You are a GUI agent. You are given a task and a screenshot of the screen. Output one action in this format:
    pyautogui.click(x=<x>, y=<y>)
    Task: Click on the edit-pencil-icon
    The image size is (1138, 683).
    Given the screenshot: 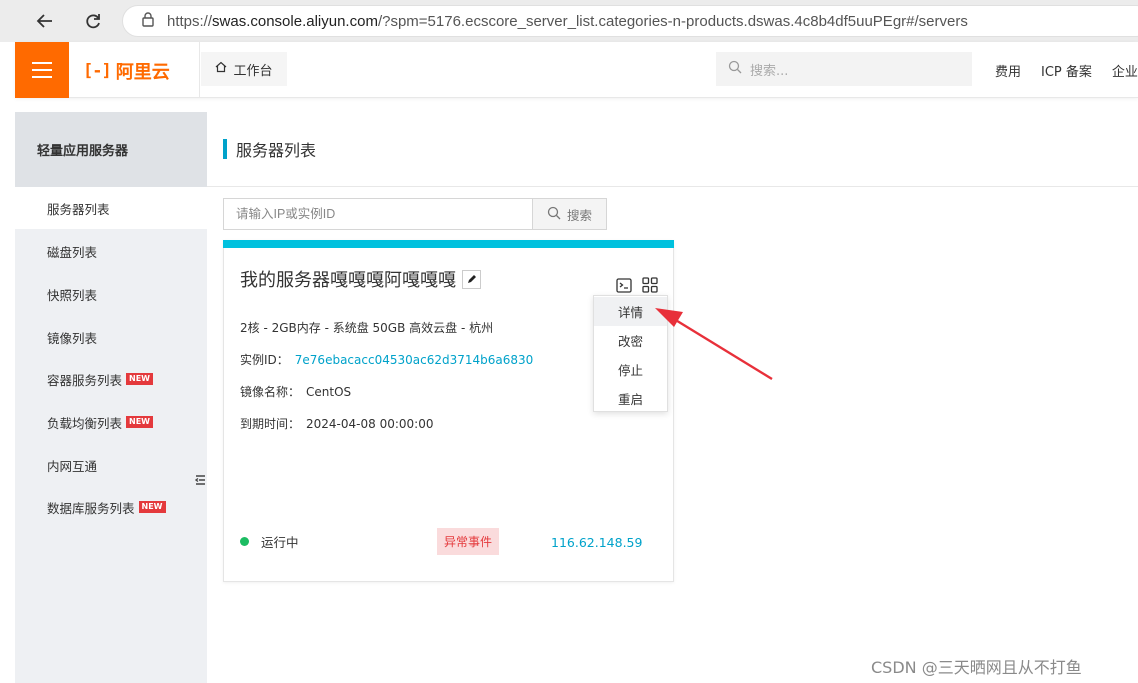 What is the action you would take?
    pyautogui.click(x=471, y=279)
    